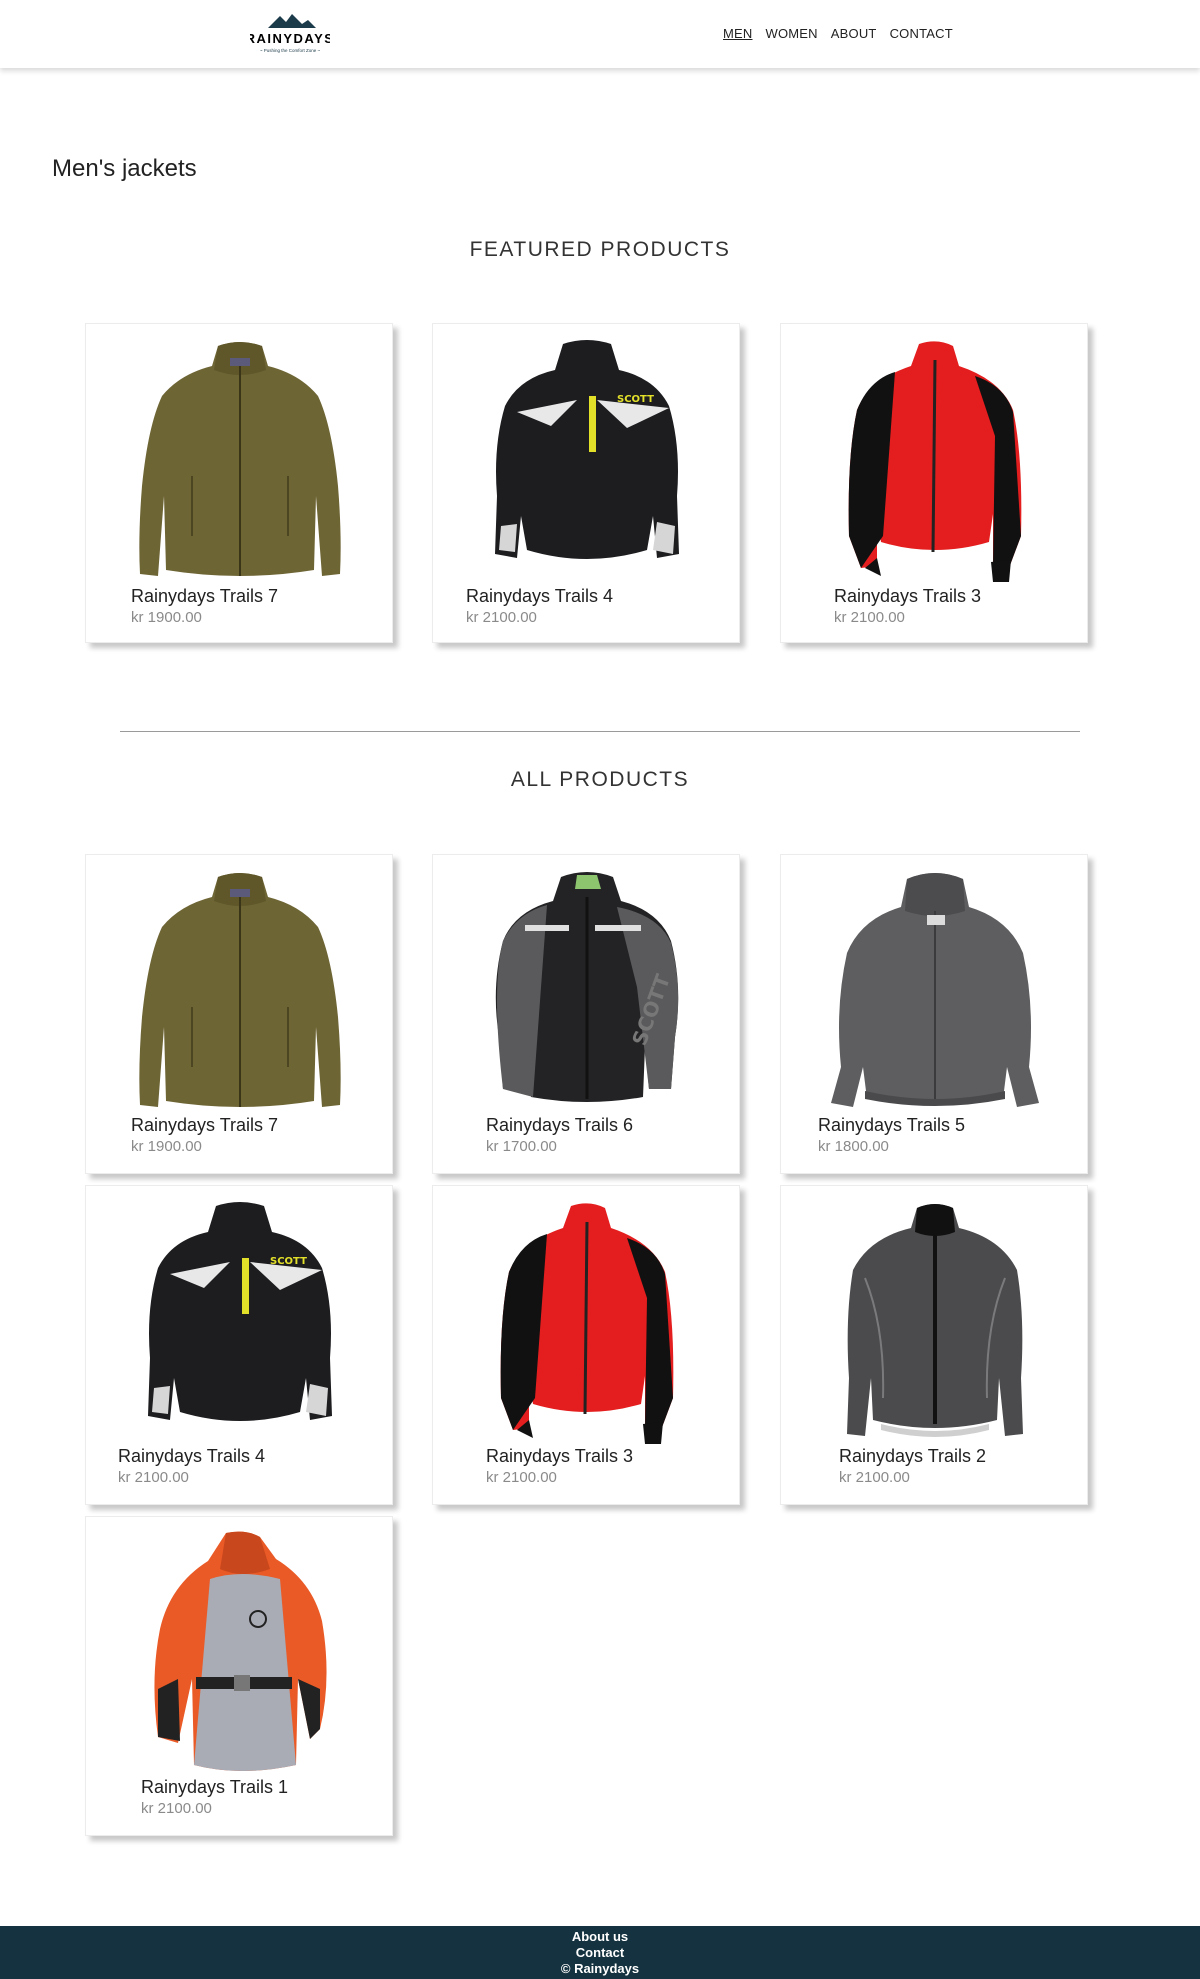 The image size is (1200, 1979). Describe the element at coordinates (290, 50) in the screenshot. I see `logo-tagline: ~ Pushing the Comfort Zone ~` at that location.